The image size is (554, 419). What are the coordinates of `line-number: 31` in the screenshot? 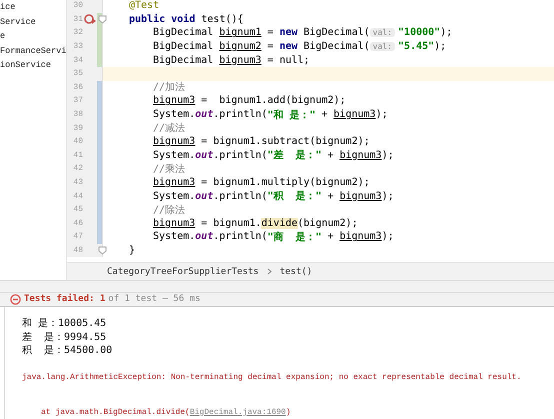 It's located at (77, 19).